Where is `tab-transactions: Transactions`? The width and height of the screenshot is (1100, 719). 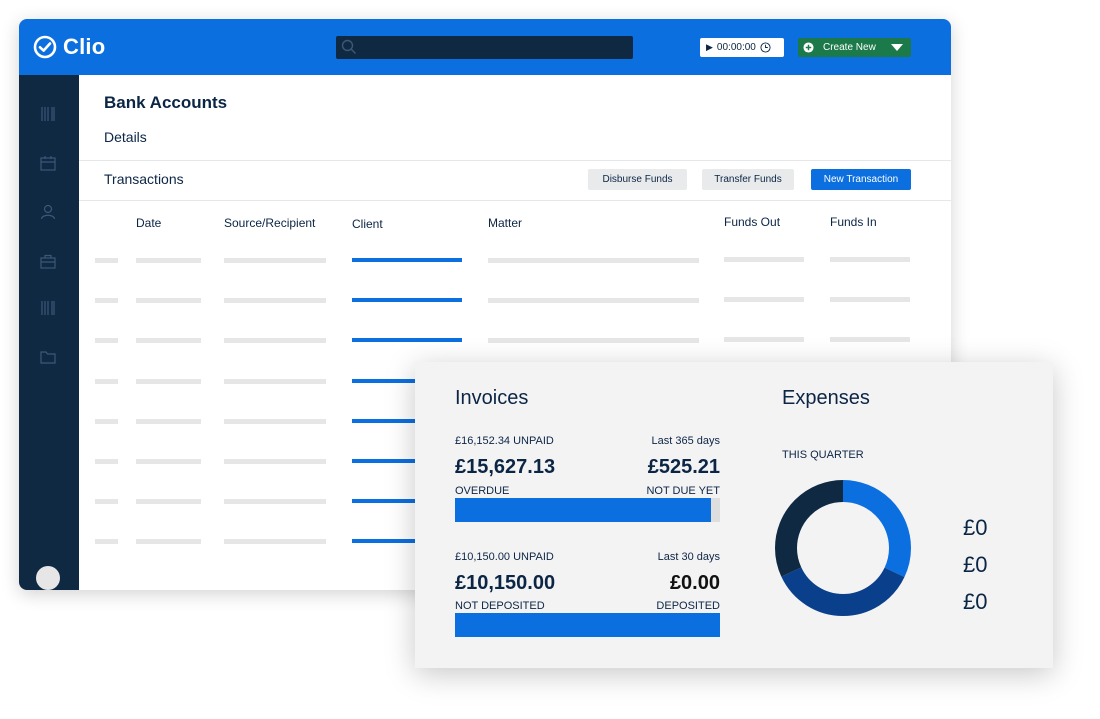 tab-transactions: Transactions is located at coordinates (144, 179).